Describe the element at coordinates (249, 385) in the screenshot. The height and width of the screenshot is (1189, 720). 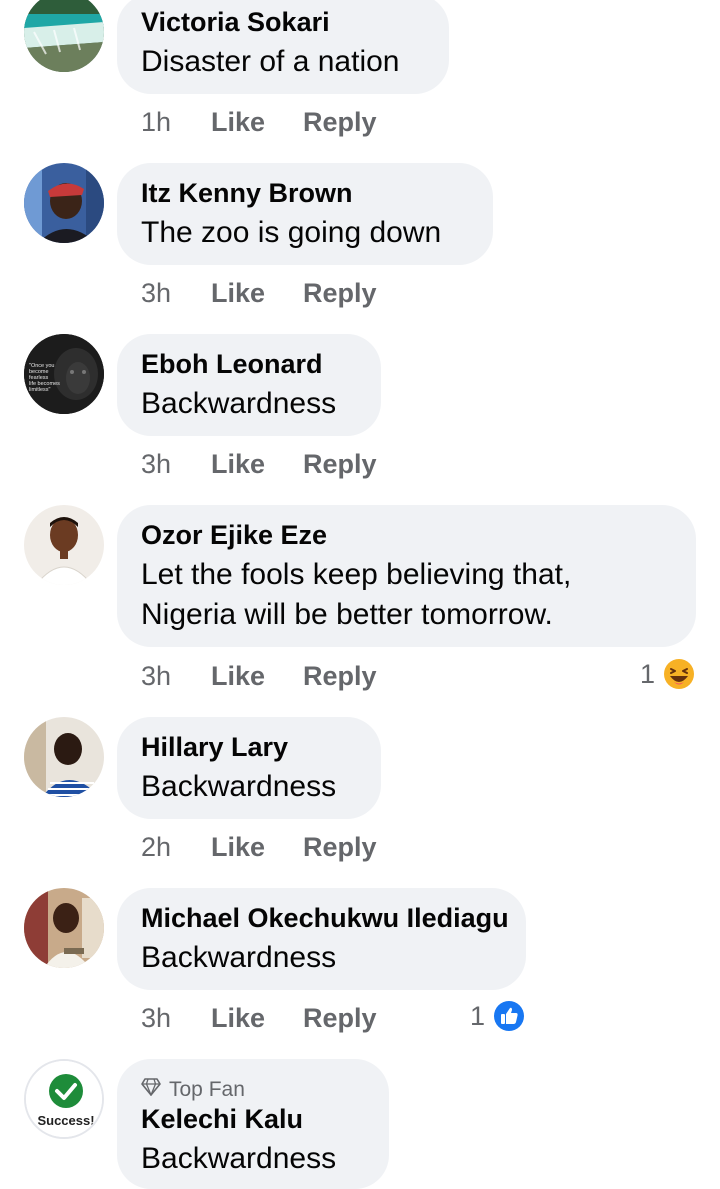
I see `comment-bubble: Eboh Leonard Backwardness` at that location.